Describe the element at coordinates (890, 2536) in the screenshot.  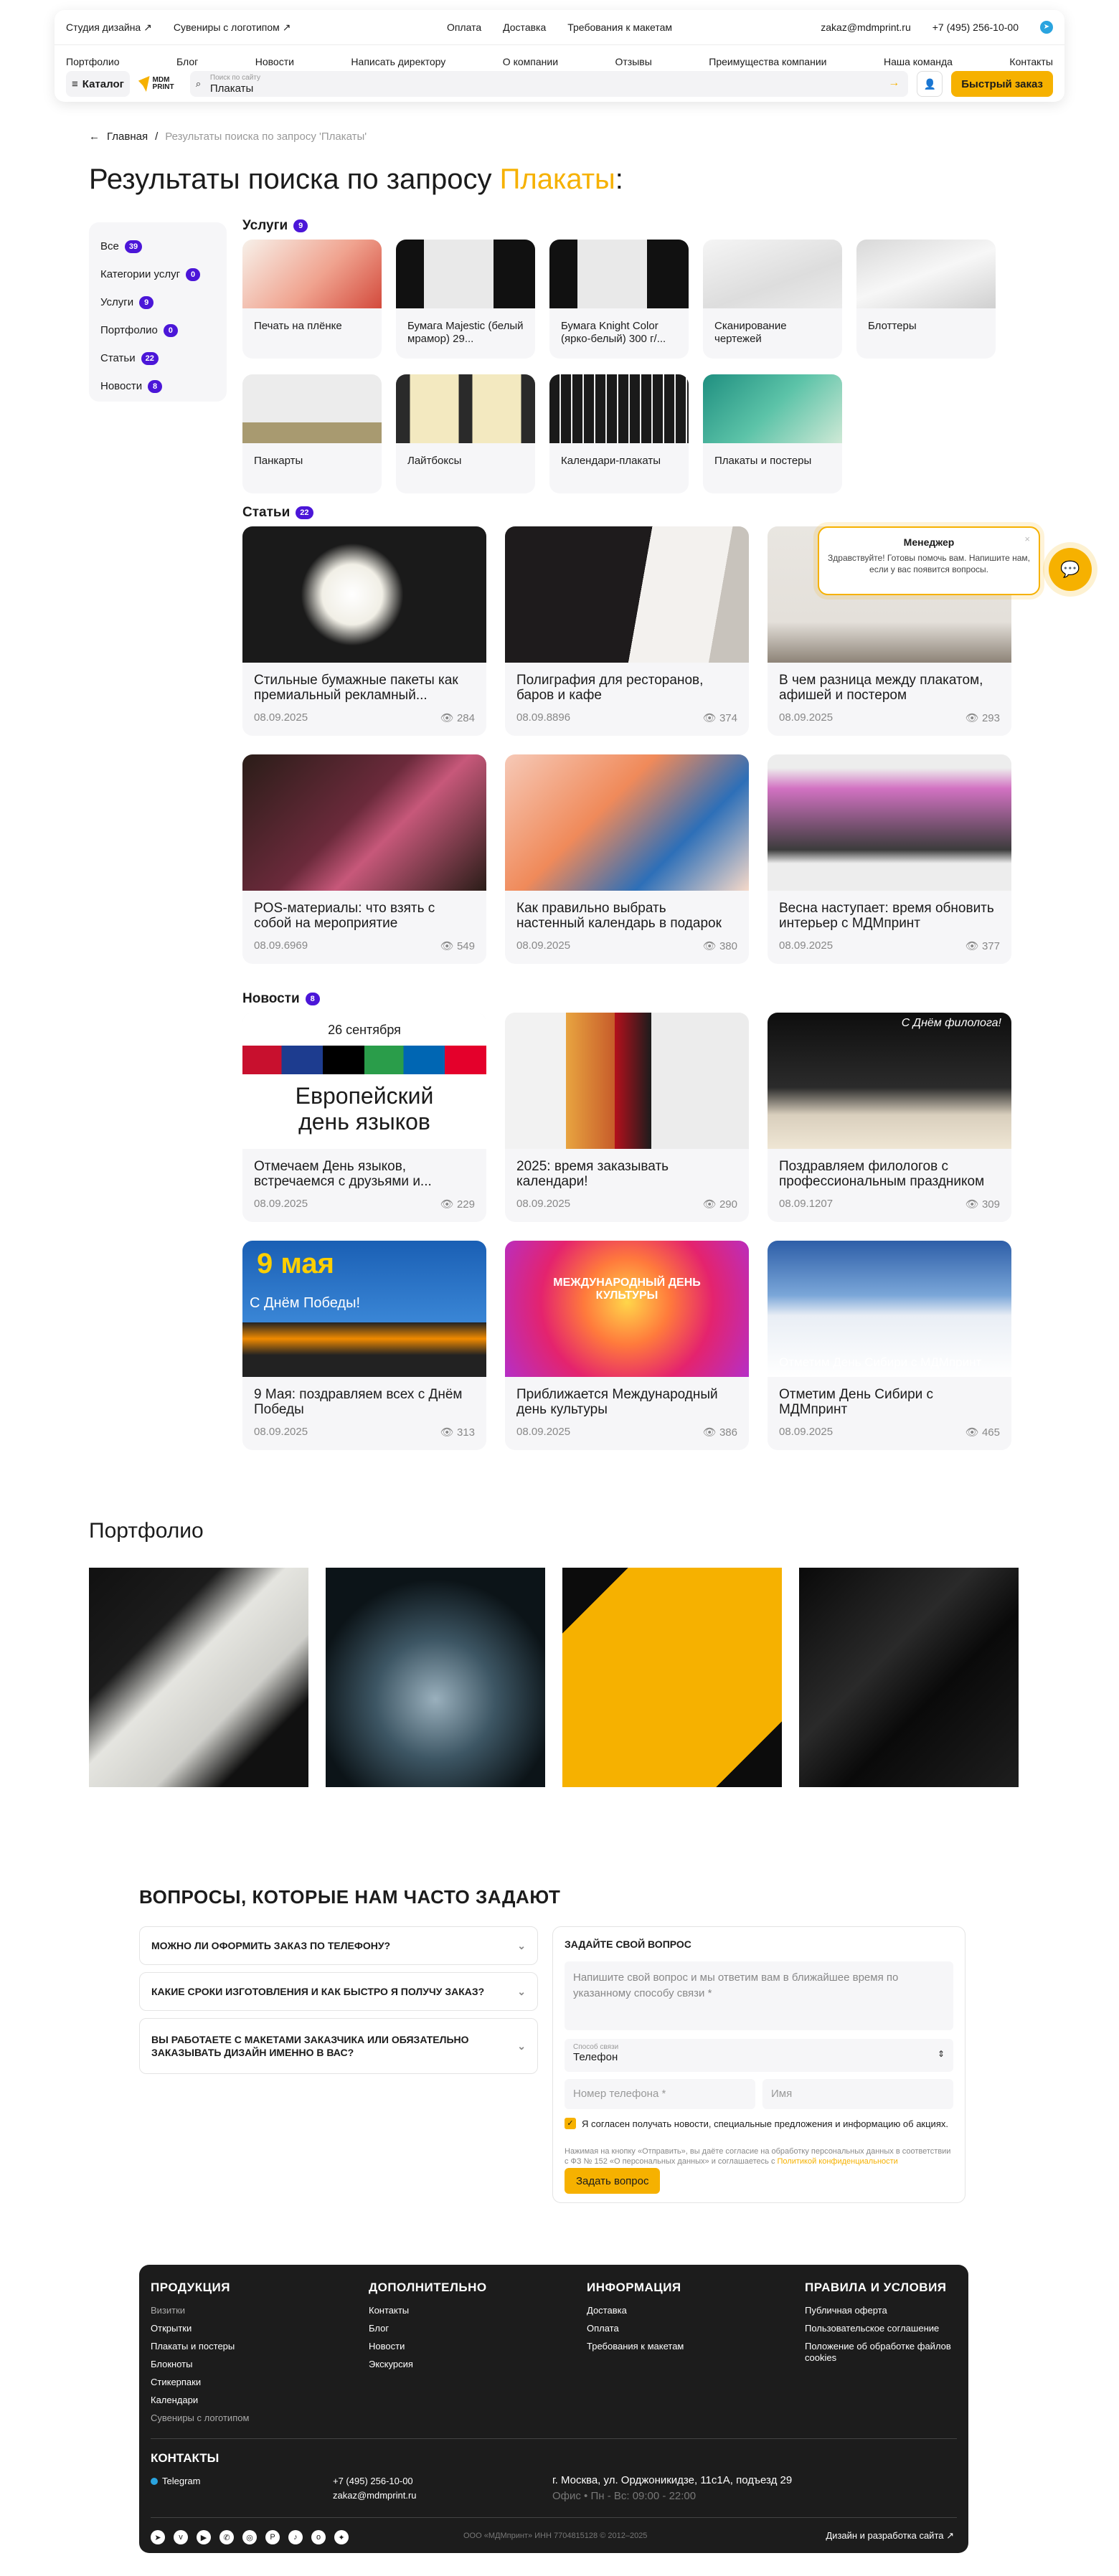
I see `developer-link: Дизайн и разработка сайта ↗` at that location.